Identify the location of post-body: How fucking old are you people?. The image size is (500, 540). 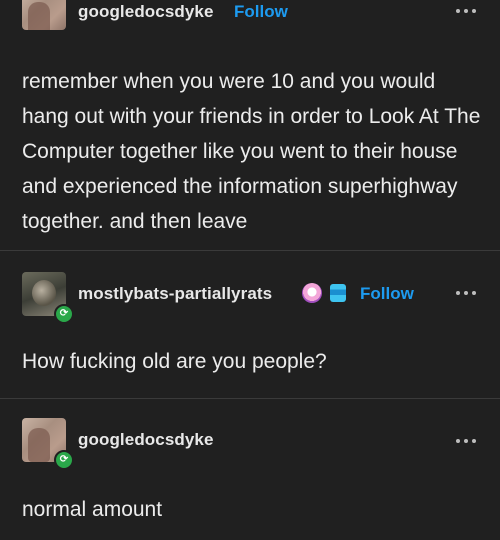
(174, 361).